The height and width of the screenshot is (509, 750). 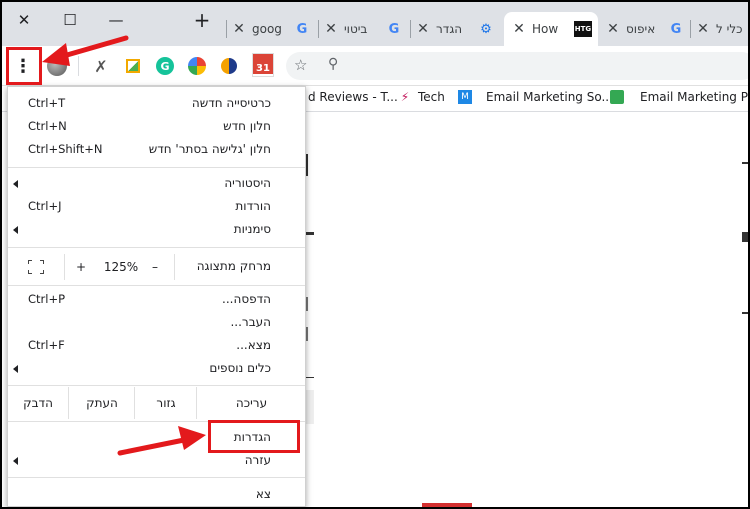 I want to click on arrow-to-settings, so click(x=161, y=441).